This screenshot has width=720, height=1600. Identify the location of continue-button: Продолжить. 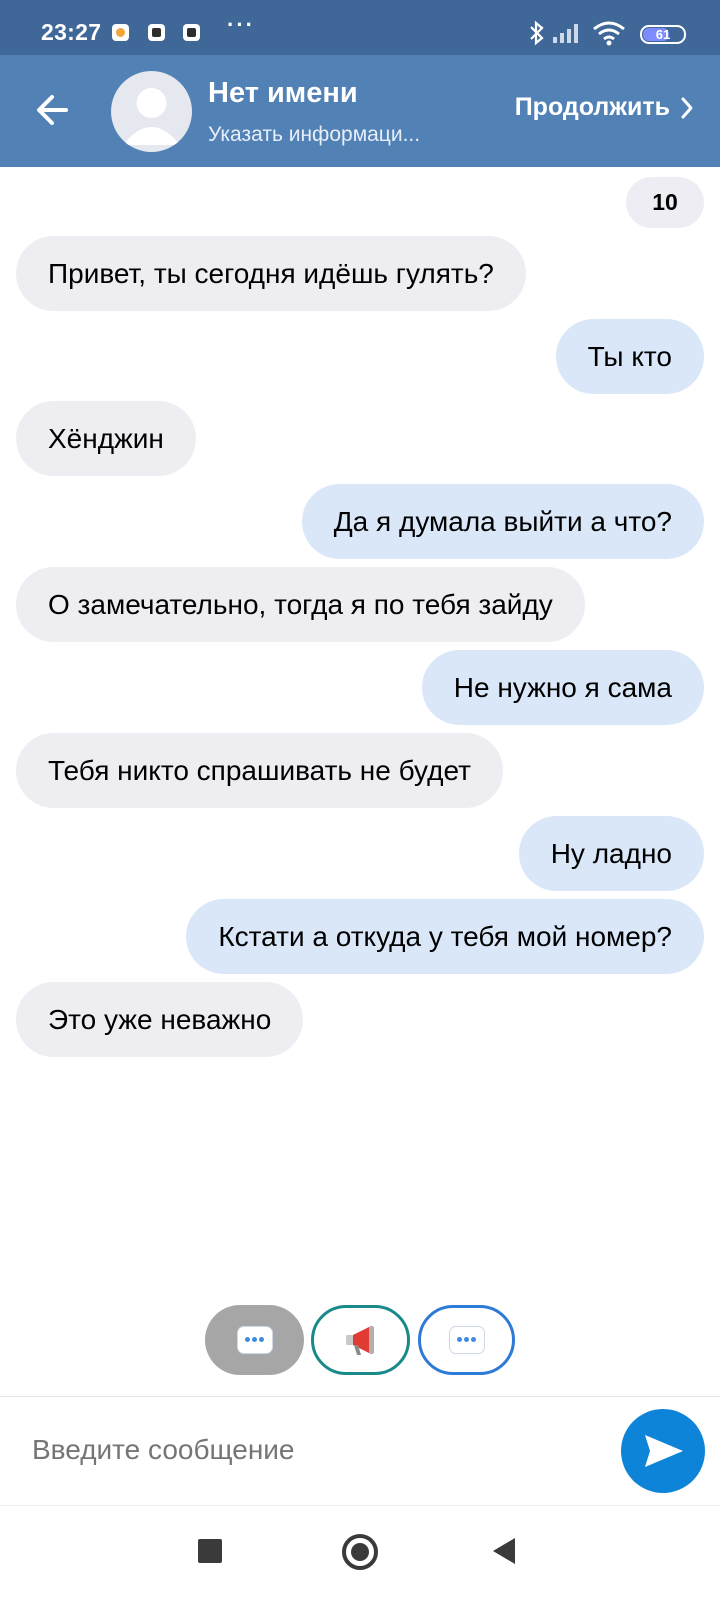
(604, 107).